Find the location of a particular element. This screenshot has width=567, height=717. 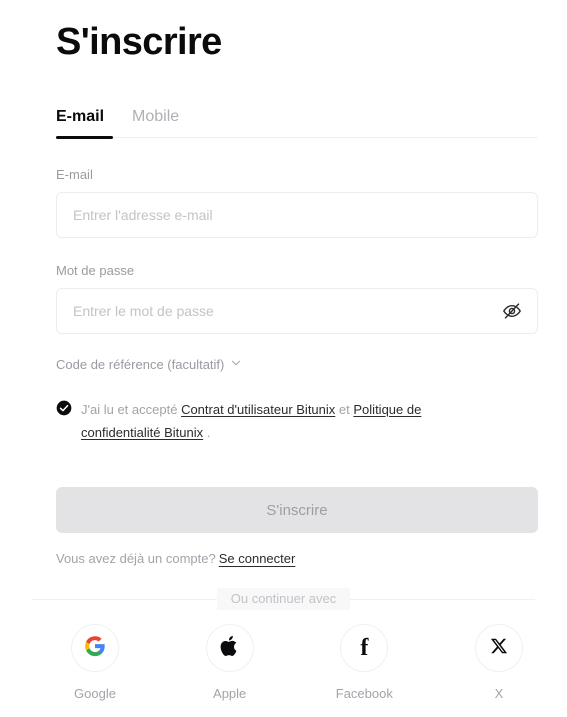

password-field-group: Mot de passe is located at coordinates (297, 298).